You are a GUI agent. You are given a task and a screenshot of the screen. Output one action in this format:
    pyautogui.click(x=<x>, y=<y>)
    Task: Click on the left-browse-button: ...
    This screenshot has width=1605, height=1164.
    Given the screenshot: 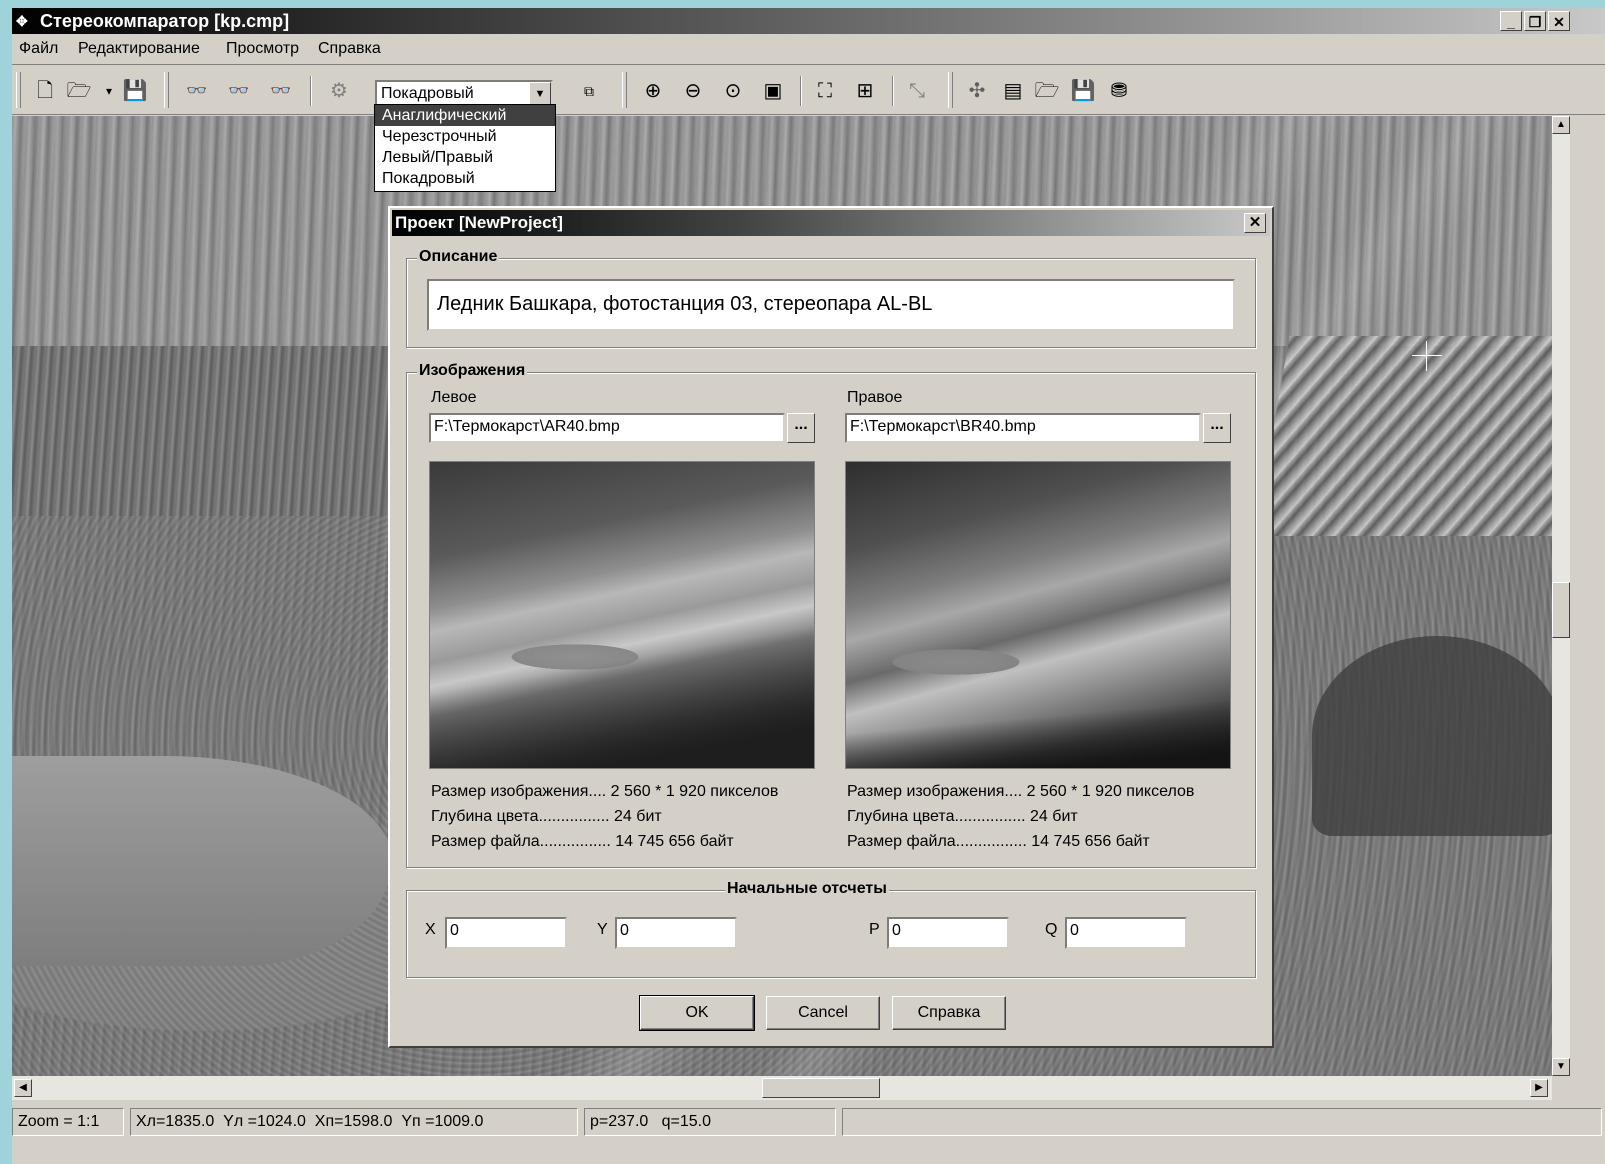 What is the action you would take?
    pyautogui.click(x=801, y=428)
    